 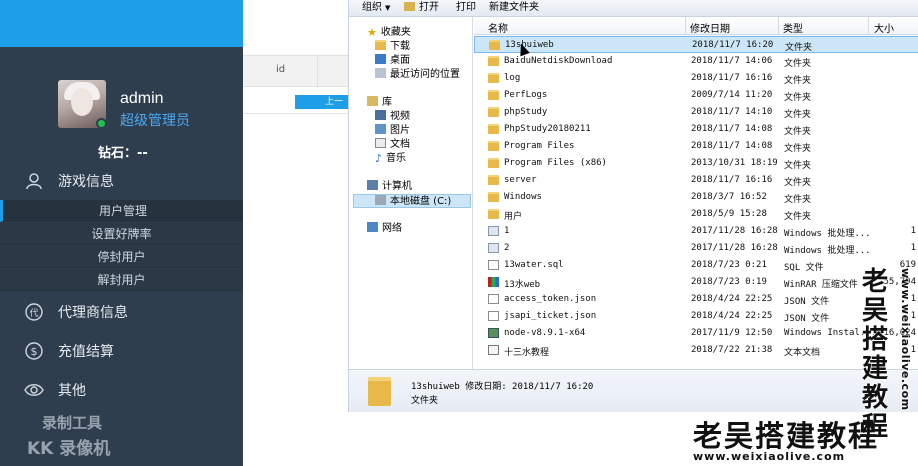 What do you see at coordinates (372, 101) in the screenshot?
I see `library-icon` at bounding box center [372, 101].